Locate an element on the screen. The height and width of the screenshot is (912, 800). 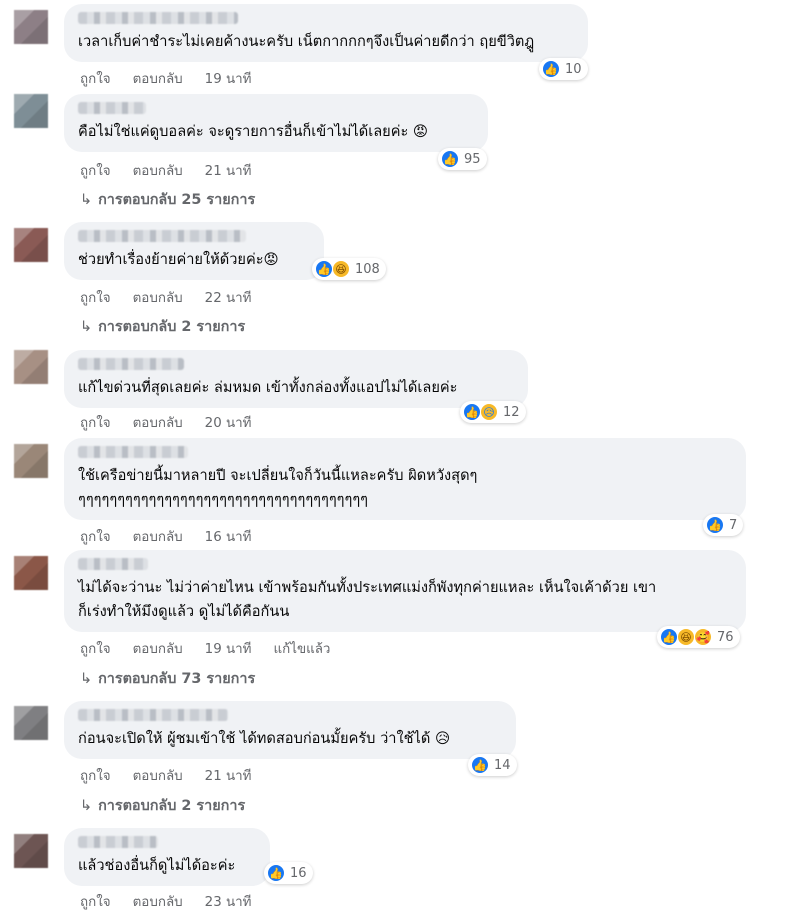
reaction-summary: 👍 95 is located at coordinates (462, 159).